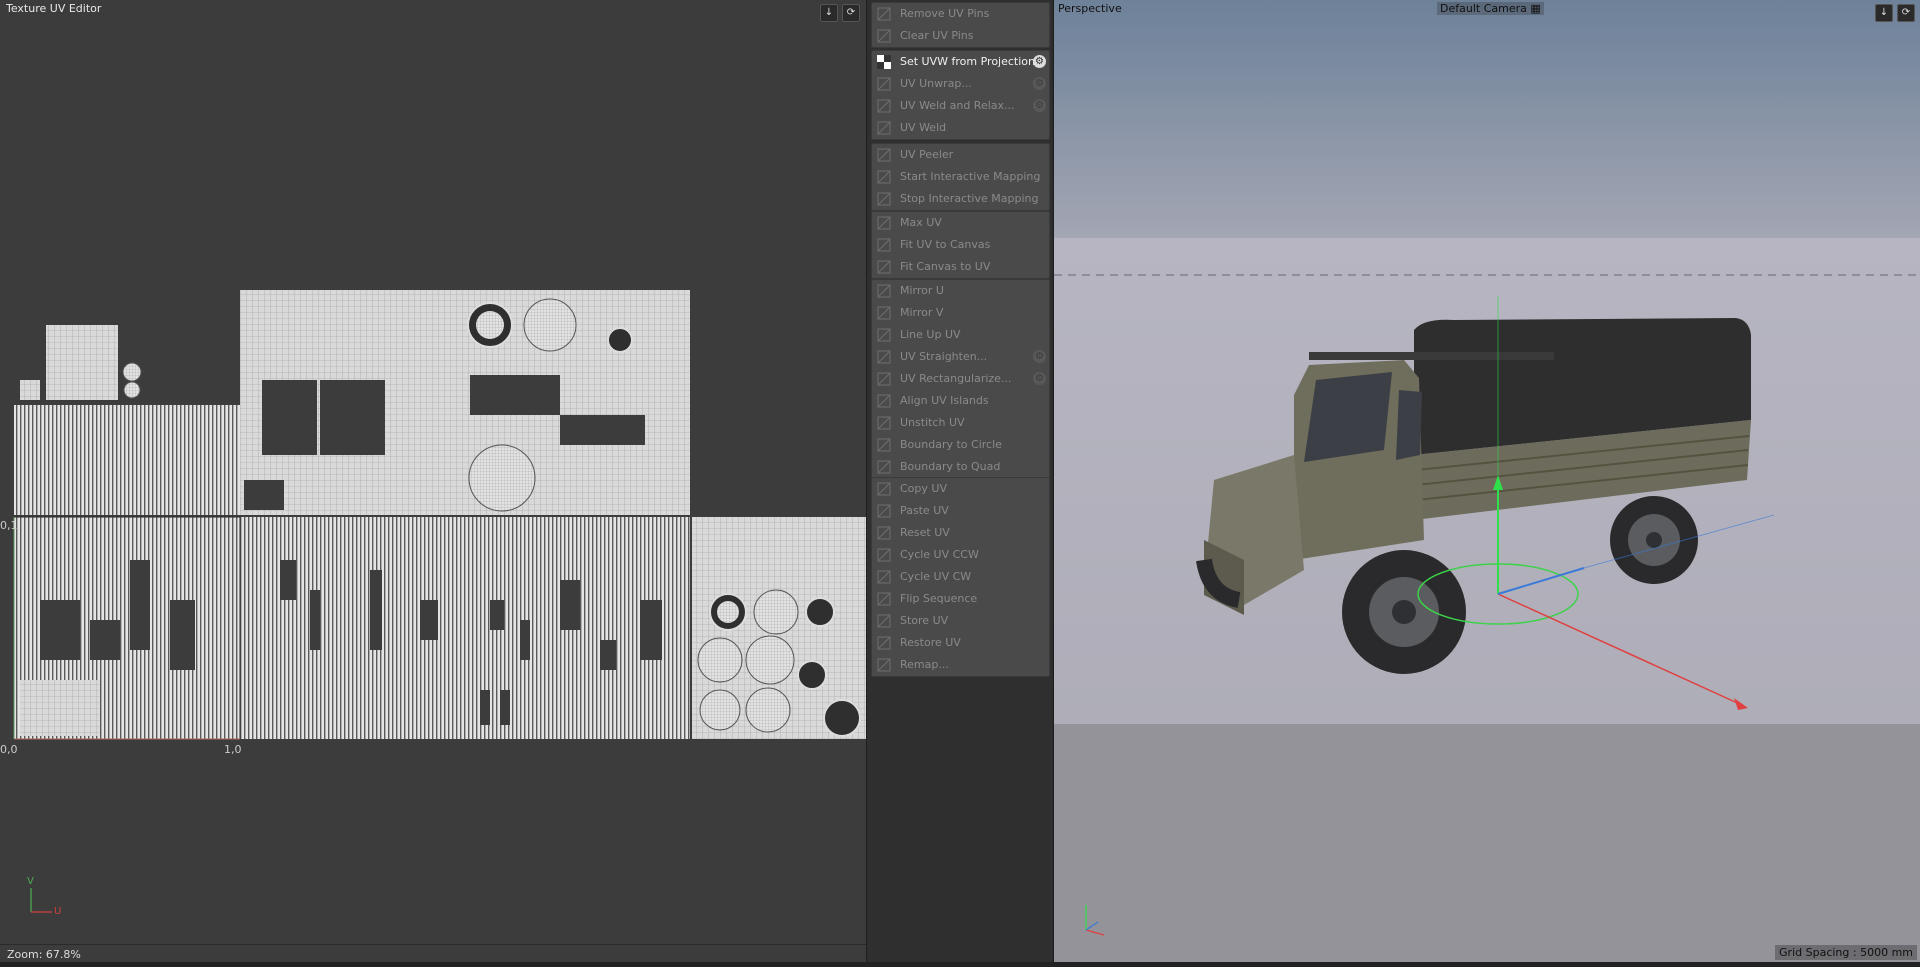 The height and width of the screenshot is (967, 1920). What do you see at coordinates (960, 401) in the screenshot?
I see `command-align-uv-islands: Align UV Islands` at bounding box center [960, 401].